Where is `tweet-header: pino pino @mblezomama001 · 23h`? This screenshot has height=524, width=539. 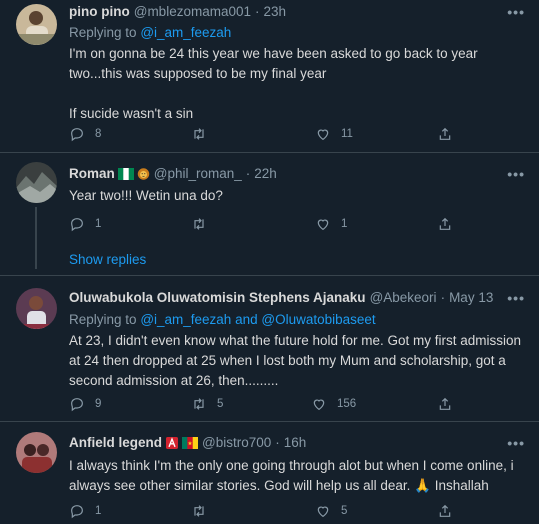 tweet-header: pino pino @mblezomama001 · 23h is located at coordinates (177, 11).